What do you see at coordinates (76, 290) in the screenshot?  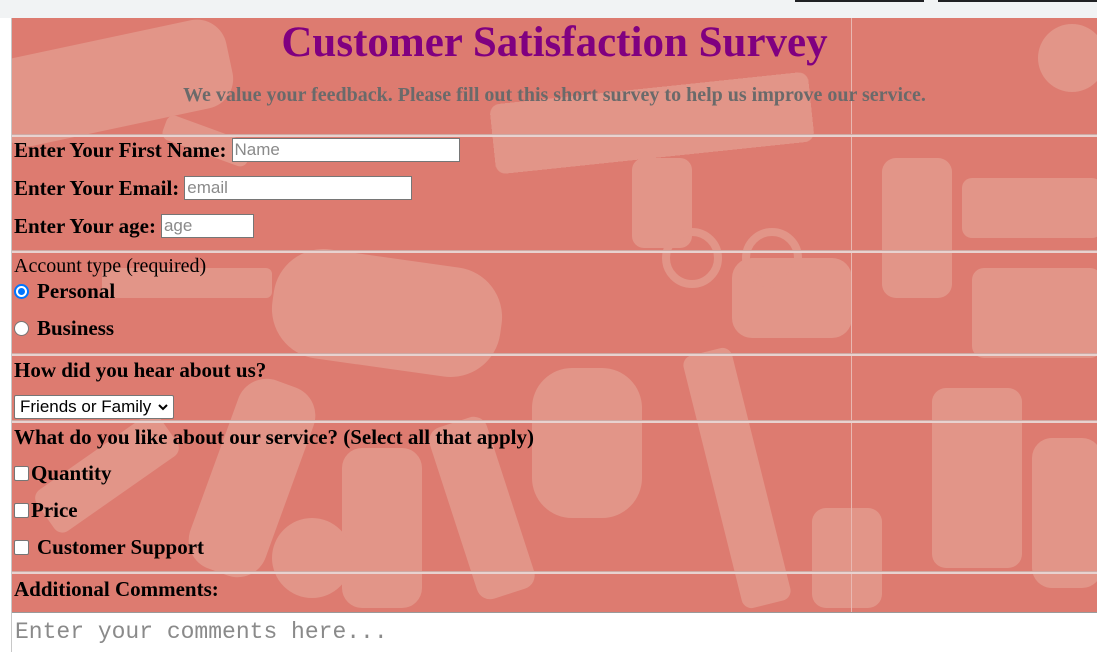 I see `personal-radio-label: Personal` at bounding box center [76, 290].